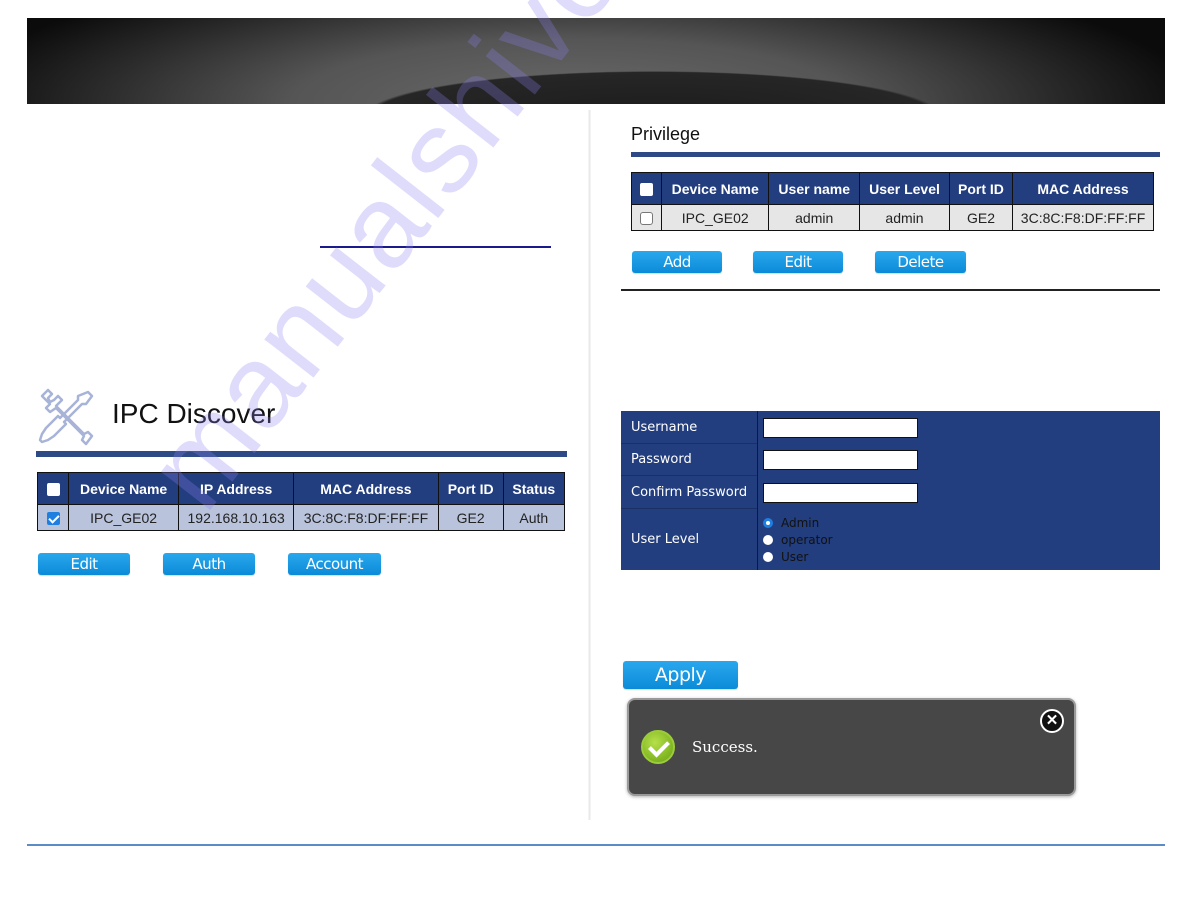 This screenshot has height=918, width=1188. Describe the element at coordinates (895, 154) in the screenshot. I see `privilege-title-bar` at that location.